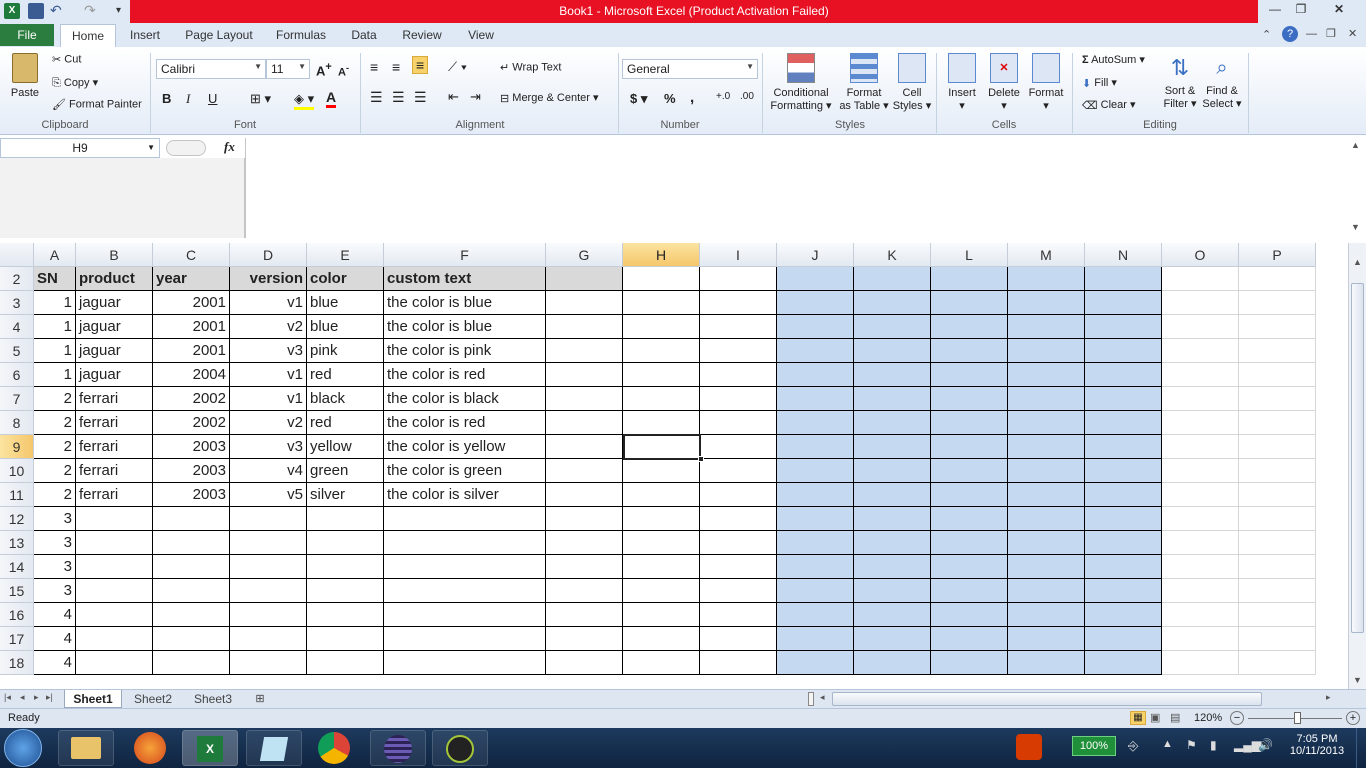  I want to click on action-center-icon: ⚑, so click(1191, 745).